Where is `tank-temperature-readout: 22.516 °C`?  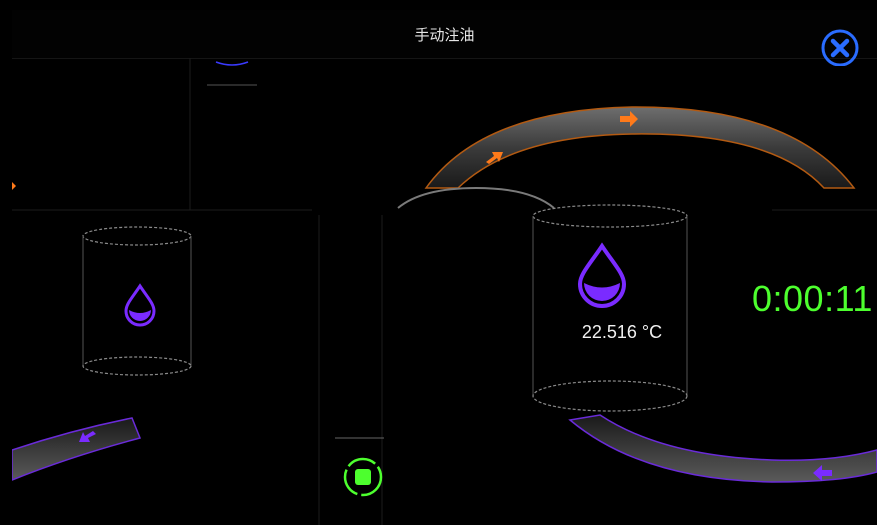 tank-temperature-readout: 22.516 °C is located at coordinates (622, 332).